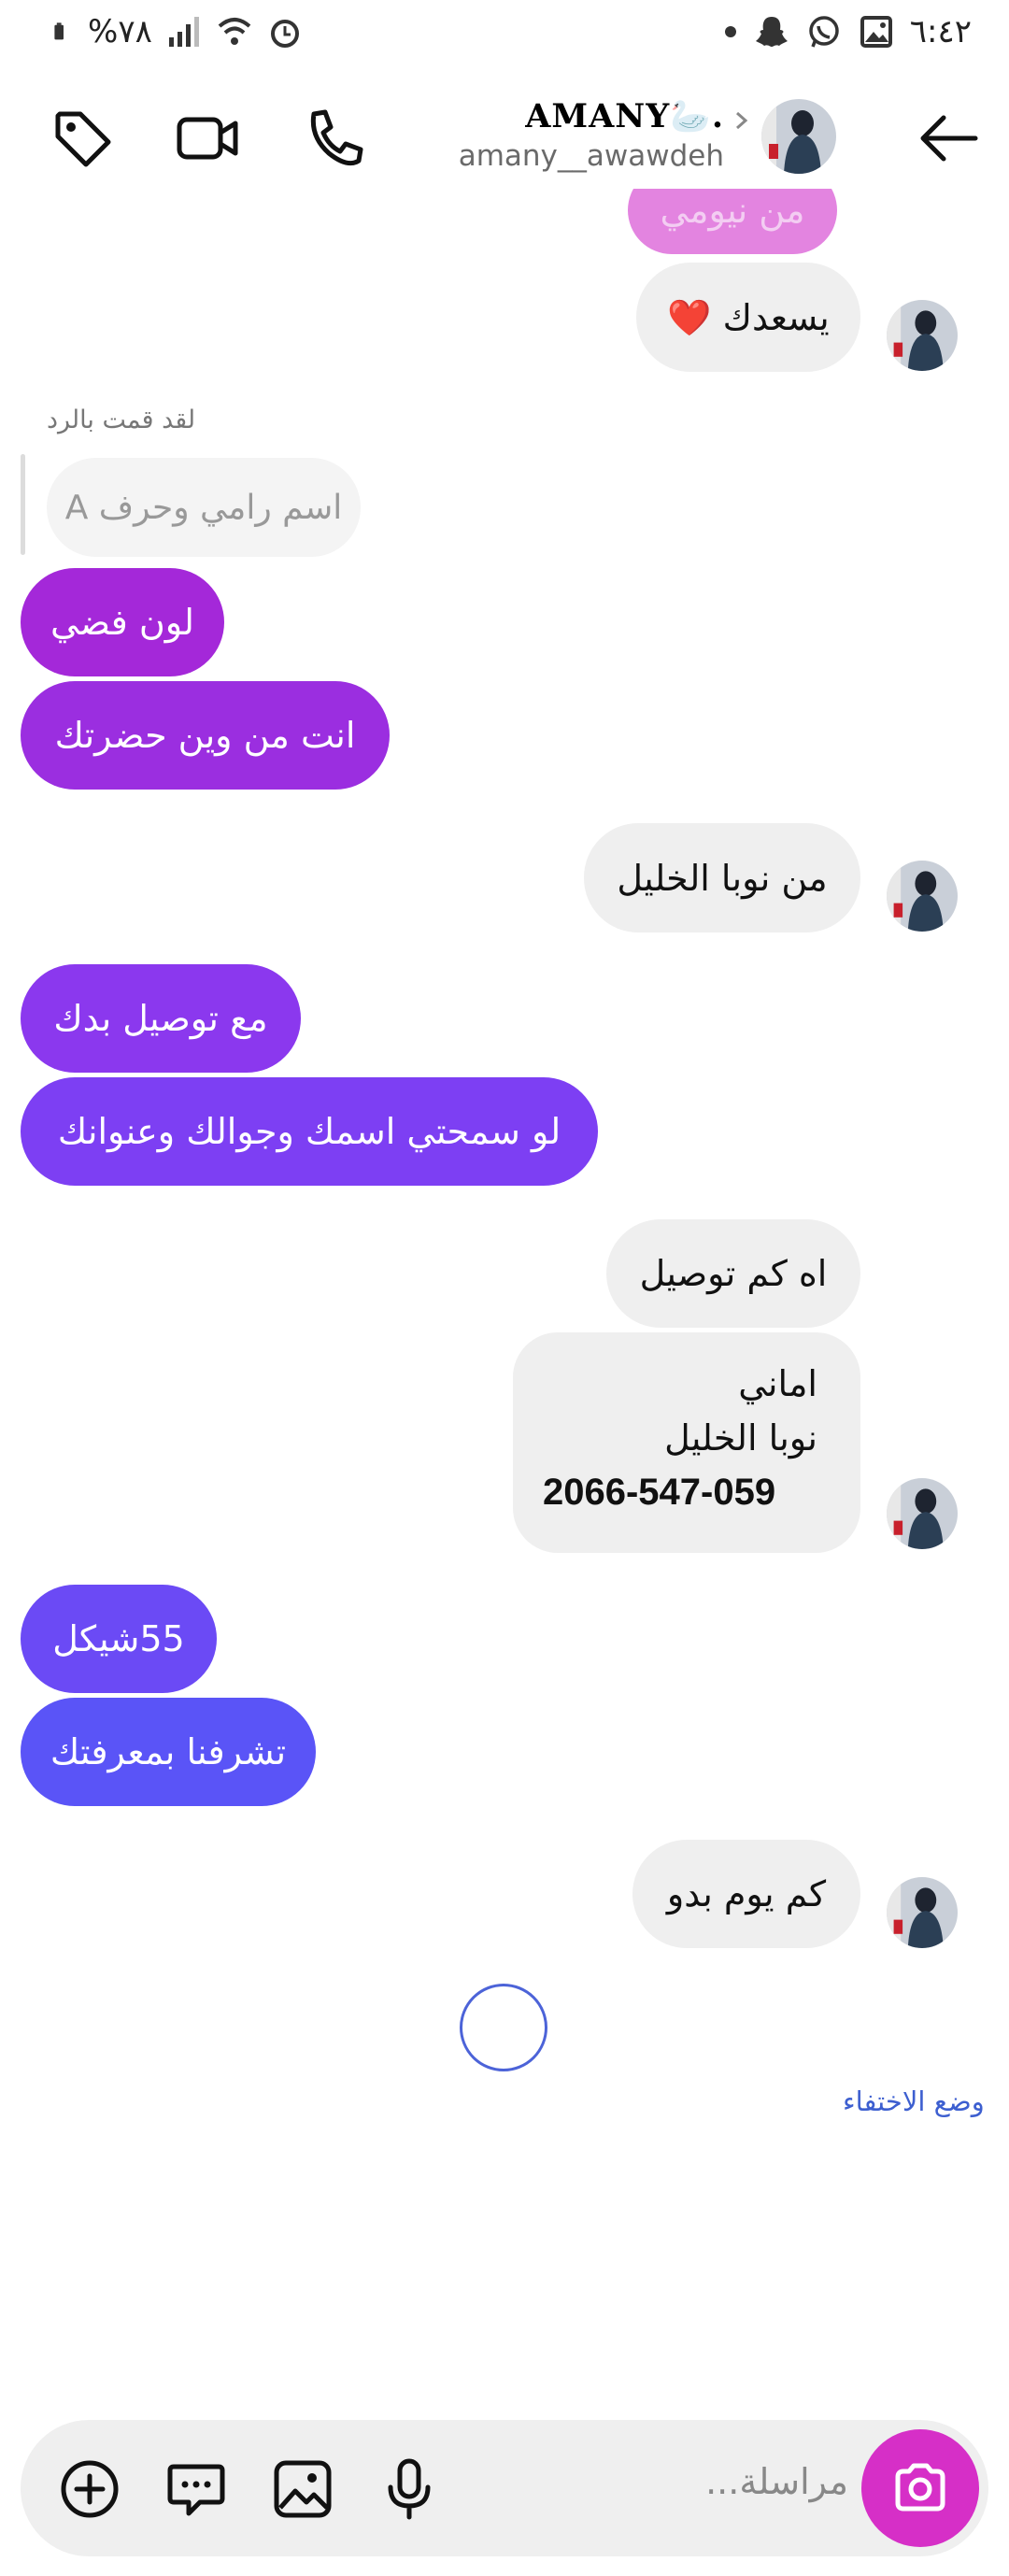  What do you see at coordinates (746, 1894) in the screenshot?
I see `message-received: كم يوم بدو` at bounding box center [746, 1894].